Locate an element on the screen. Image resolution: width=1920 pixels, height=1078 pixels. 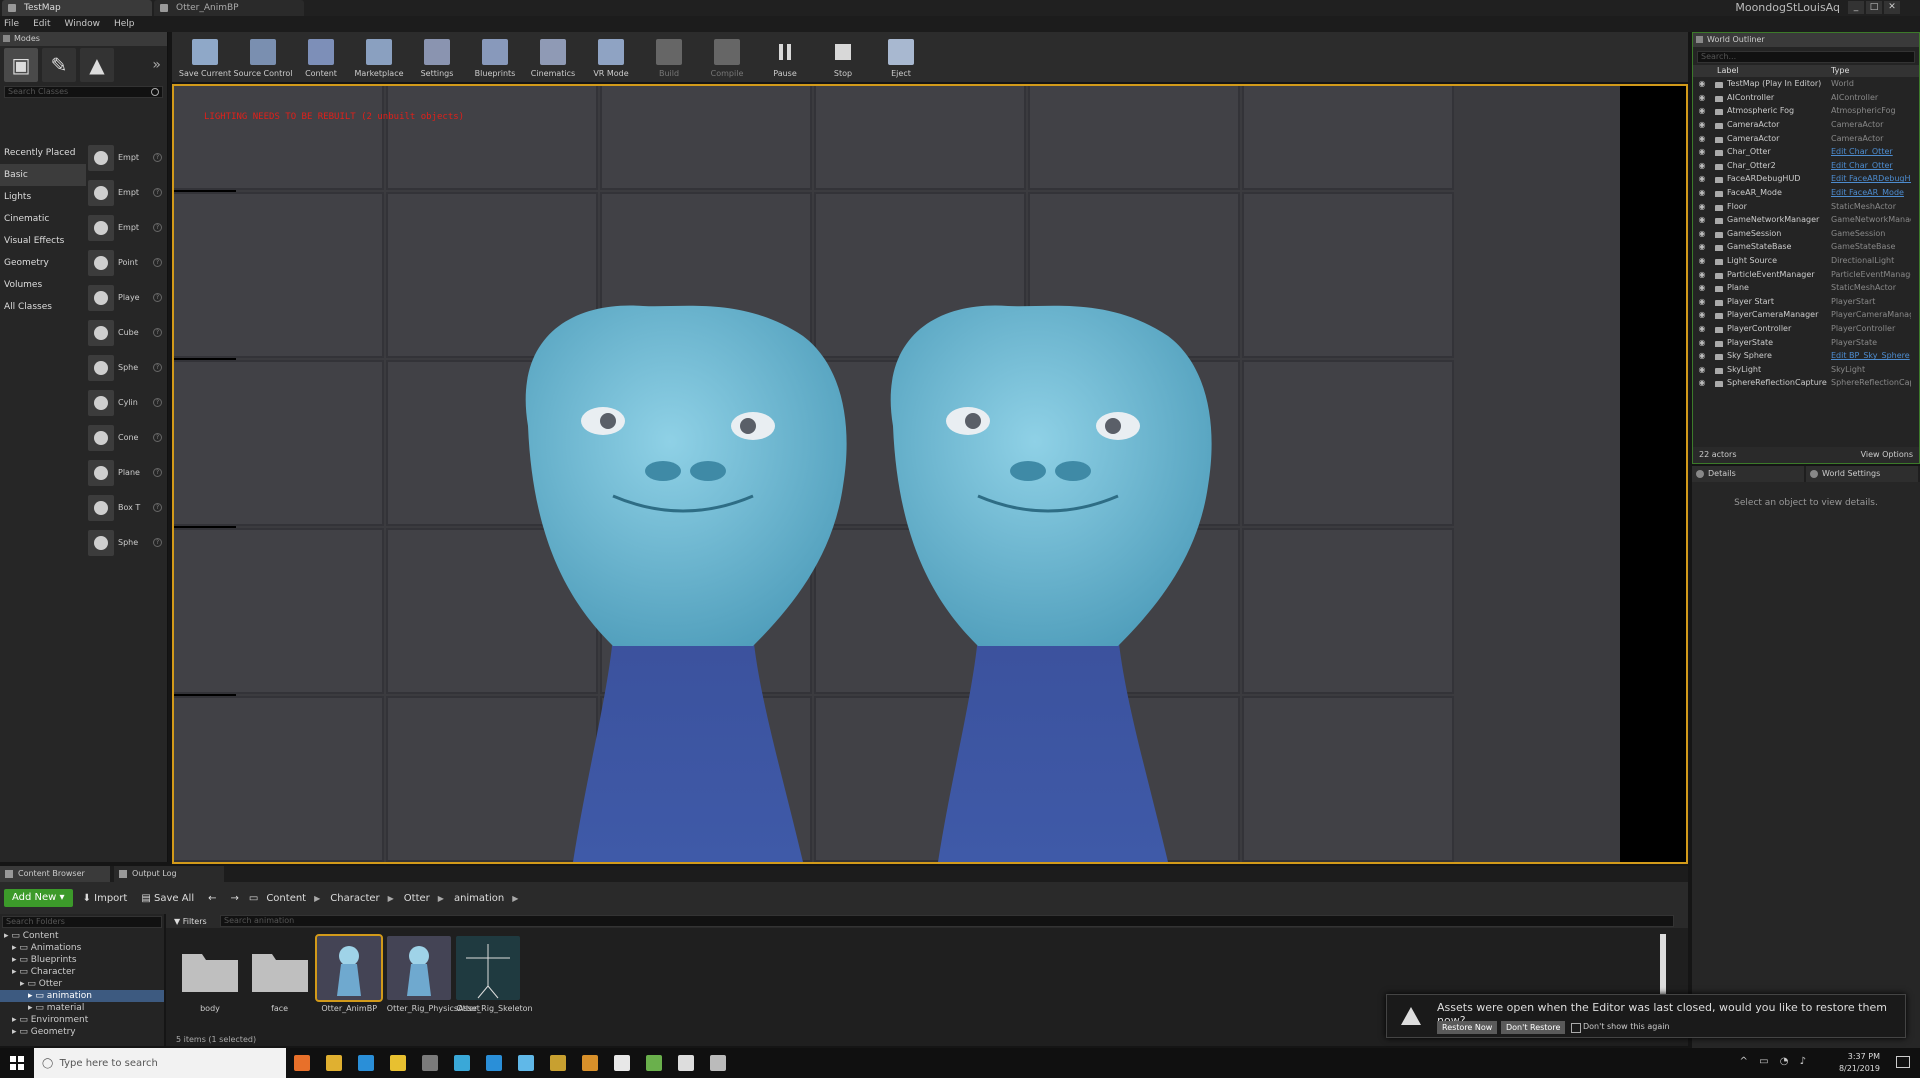
outliner-row: ◉GameNetworkManagerGameNetworkManager is located at coordinates (1806, 220).